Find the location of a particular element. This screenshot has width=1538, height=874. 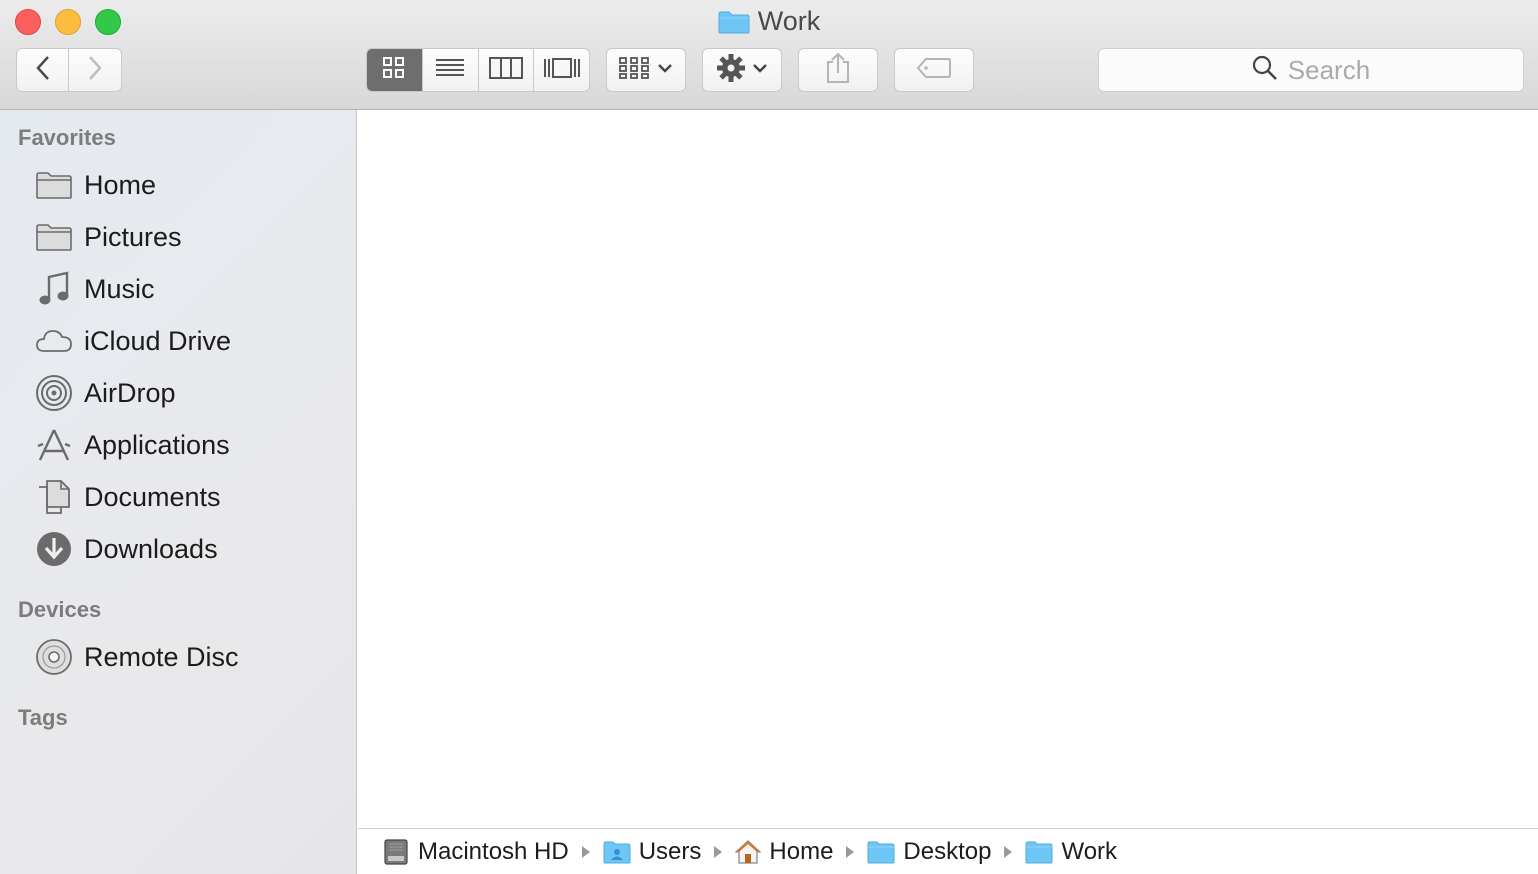

forward-button is located at coordinates (95, 70).